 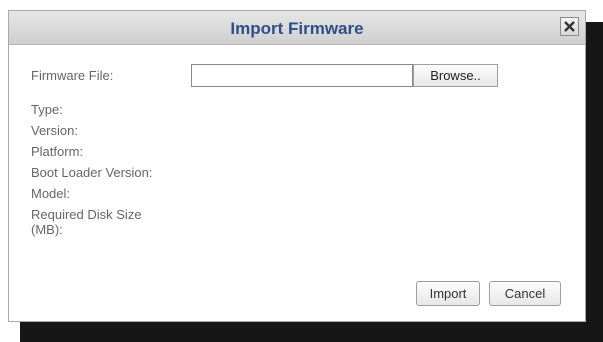 I want to click on dialog-title: Import Firmware, so click(x=297, y=28).